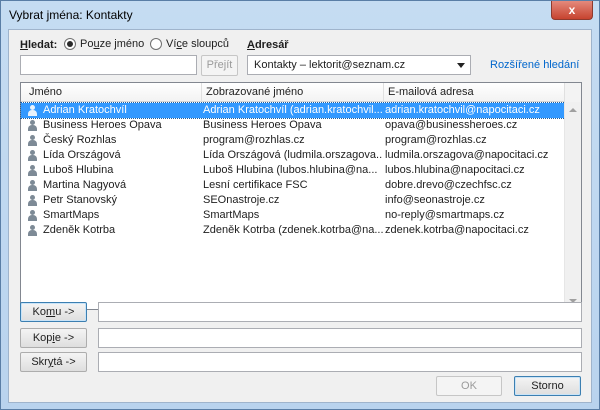  I want to click on cancel-button: Storno, so click(547, 386).